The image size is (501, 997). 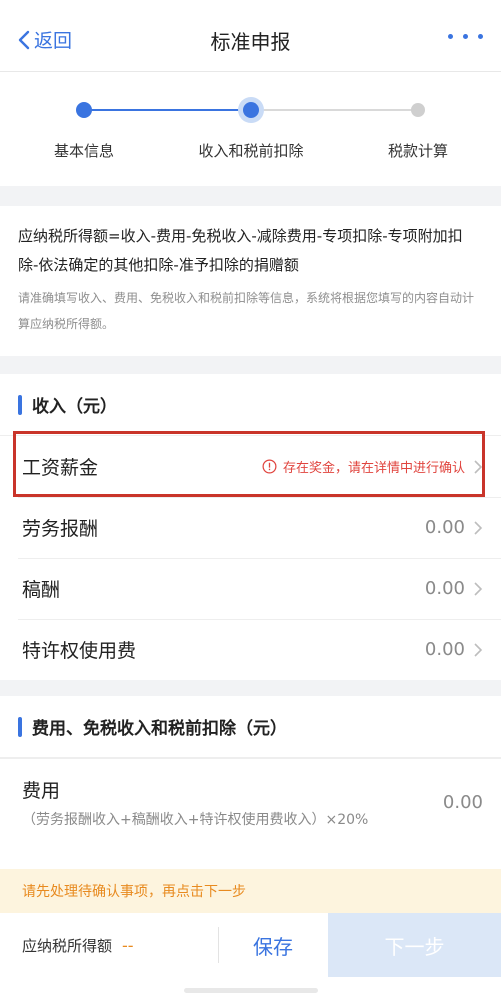 What do you see at coordinates (41, 590) in the screenshot?
I see `row-label: 稿酬` at bounding box center [41, 590].